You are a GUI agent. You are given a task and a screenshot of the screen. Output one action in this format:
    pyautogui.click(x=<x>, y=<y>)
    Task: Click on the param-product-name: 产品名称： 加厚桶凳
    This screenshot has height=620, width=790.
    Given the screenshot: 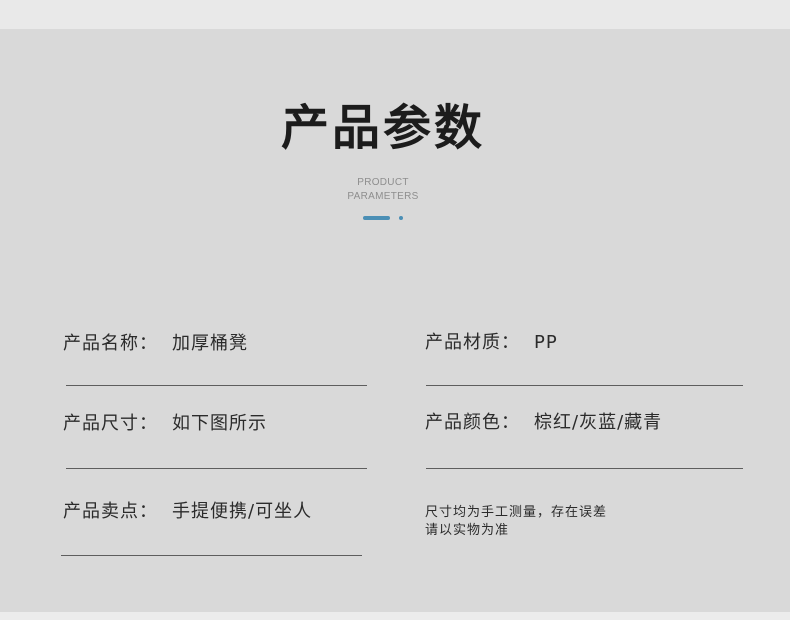 What is the action you would take?
    pyautogui.click(x=155, y=344)
    